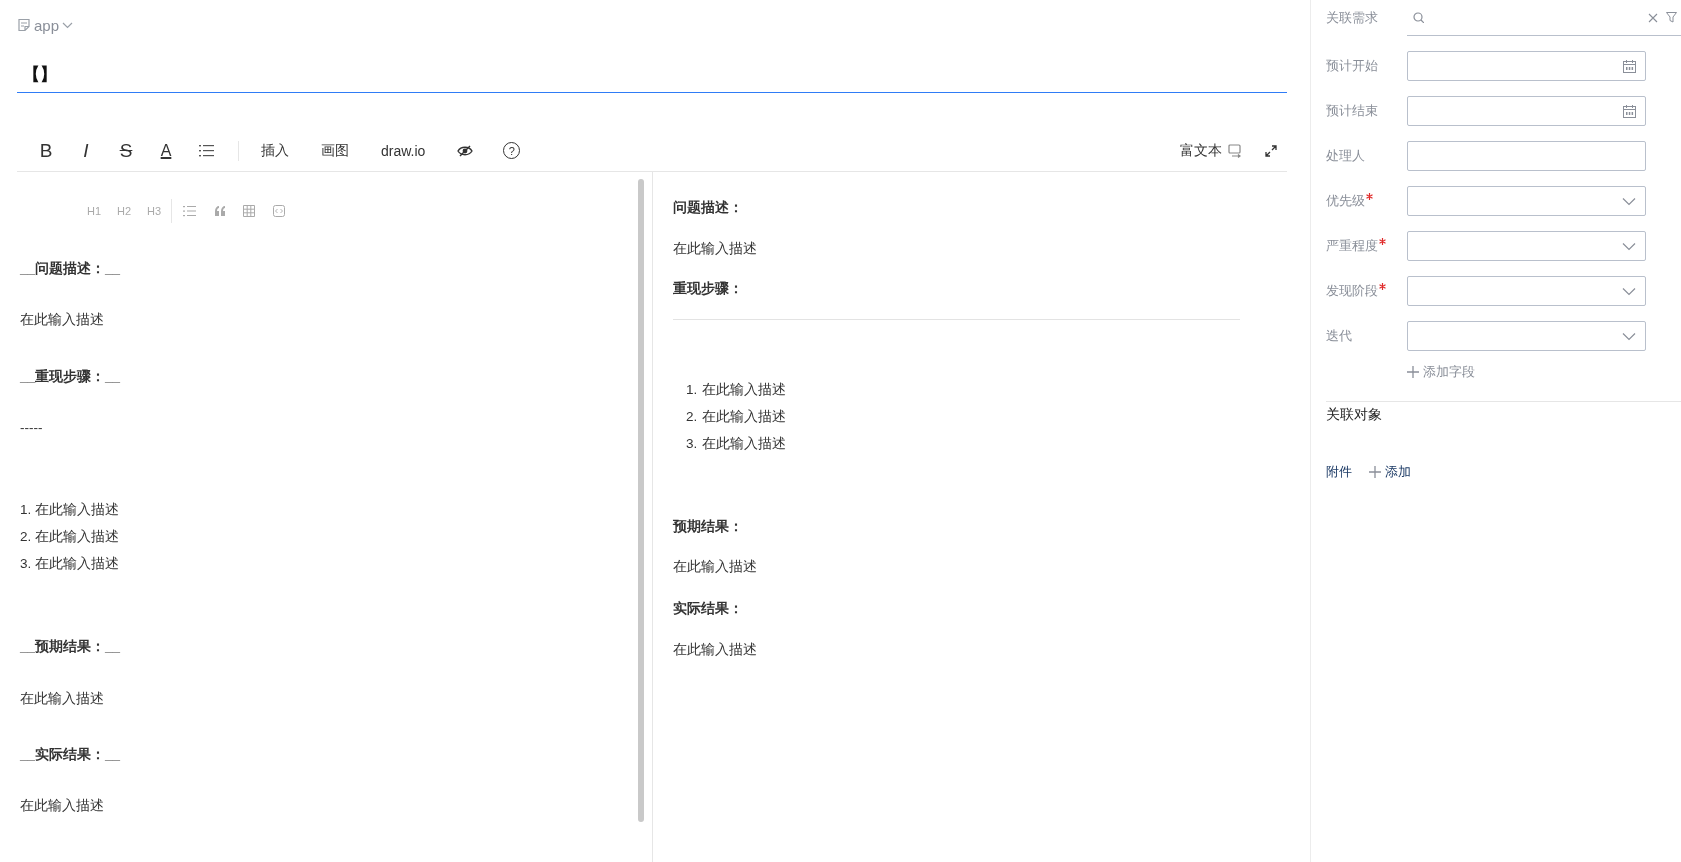 The width and height of the screenshot is (1681, 862). What do you see at coordinates (249, 211) in the screenshot?
I see `table-icon` at bounding box center [249, 211].